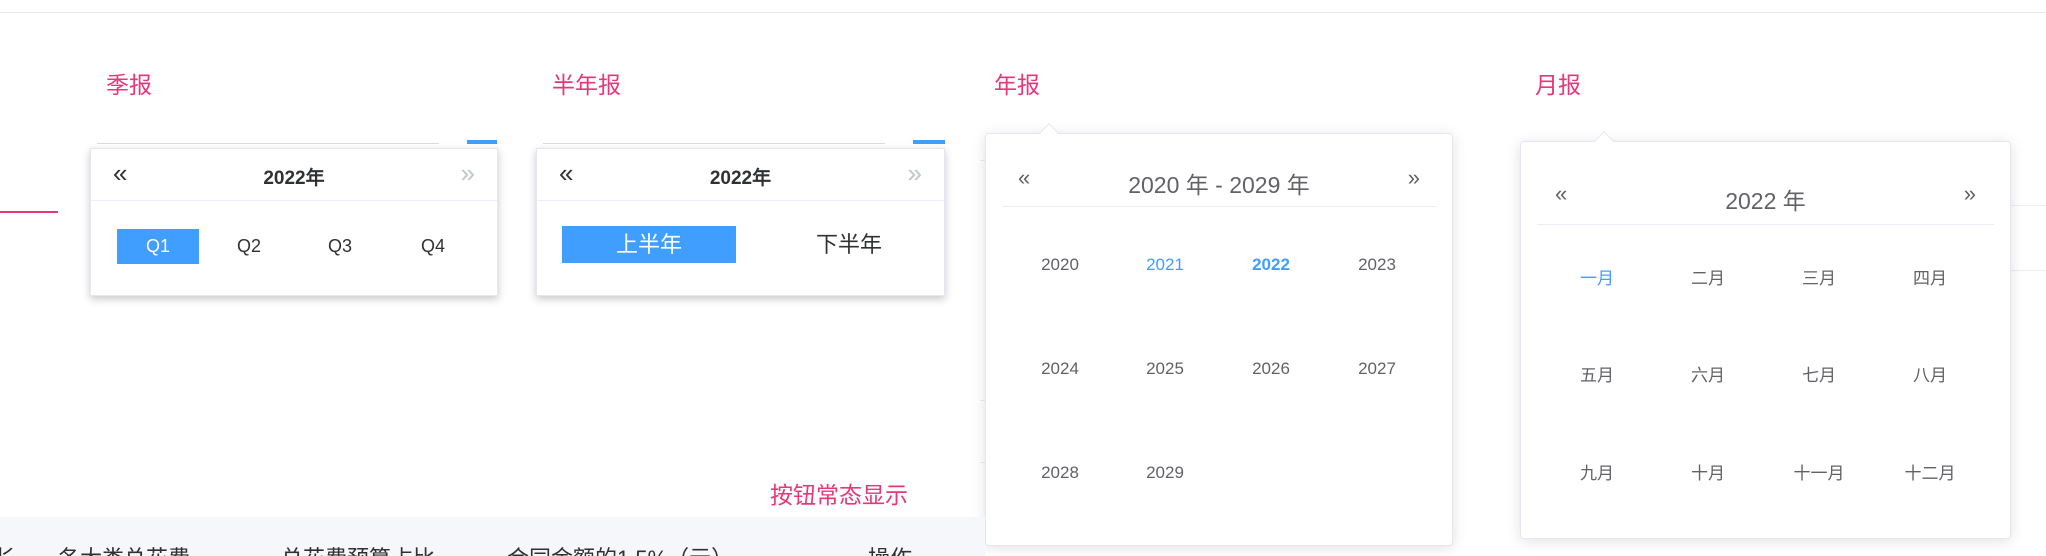 The width and height of the screenshot is (2046, 556). What do you see at coordinates (482, 142) in the screenshot?
I see `quarter-button-edge` at bounding box center [482, 142].